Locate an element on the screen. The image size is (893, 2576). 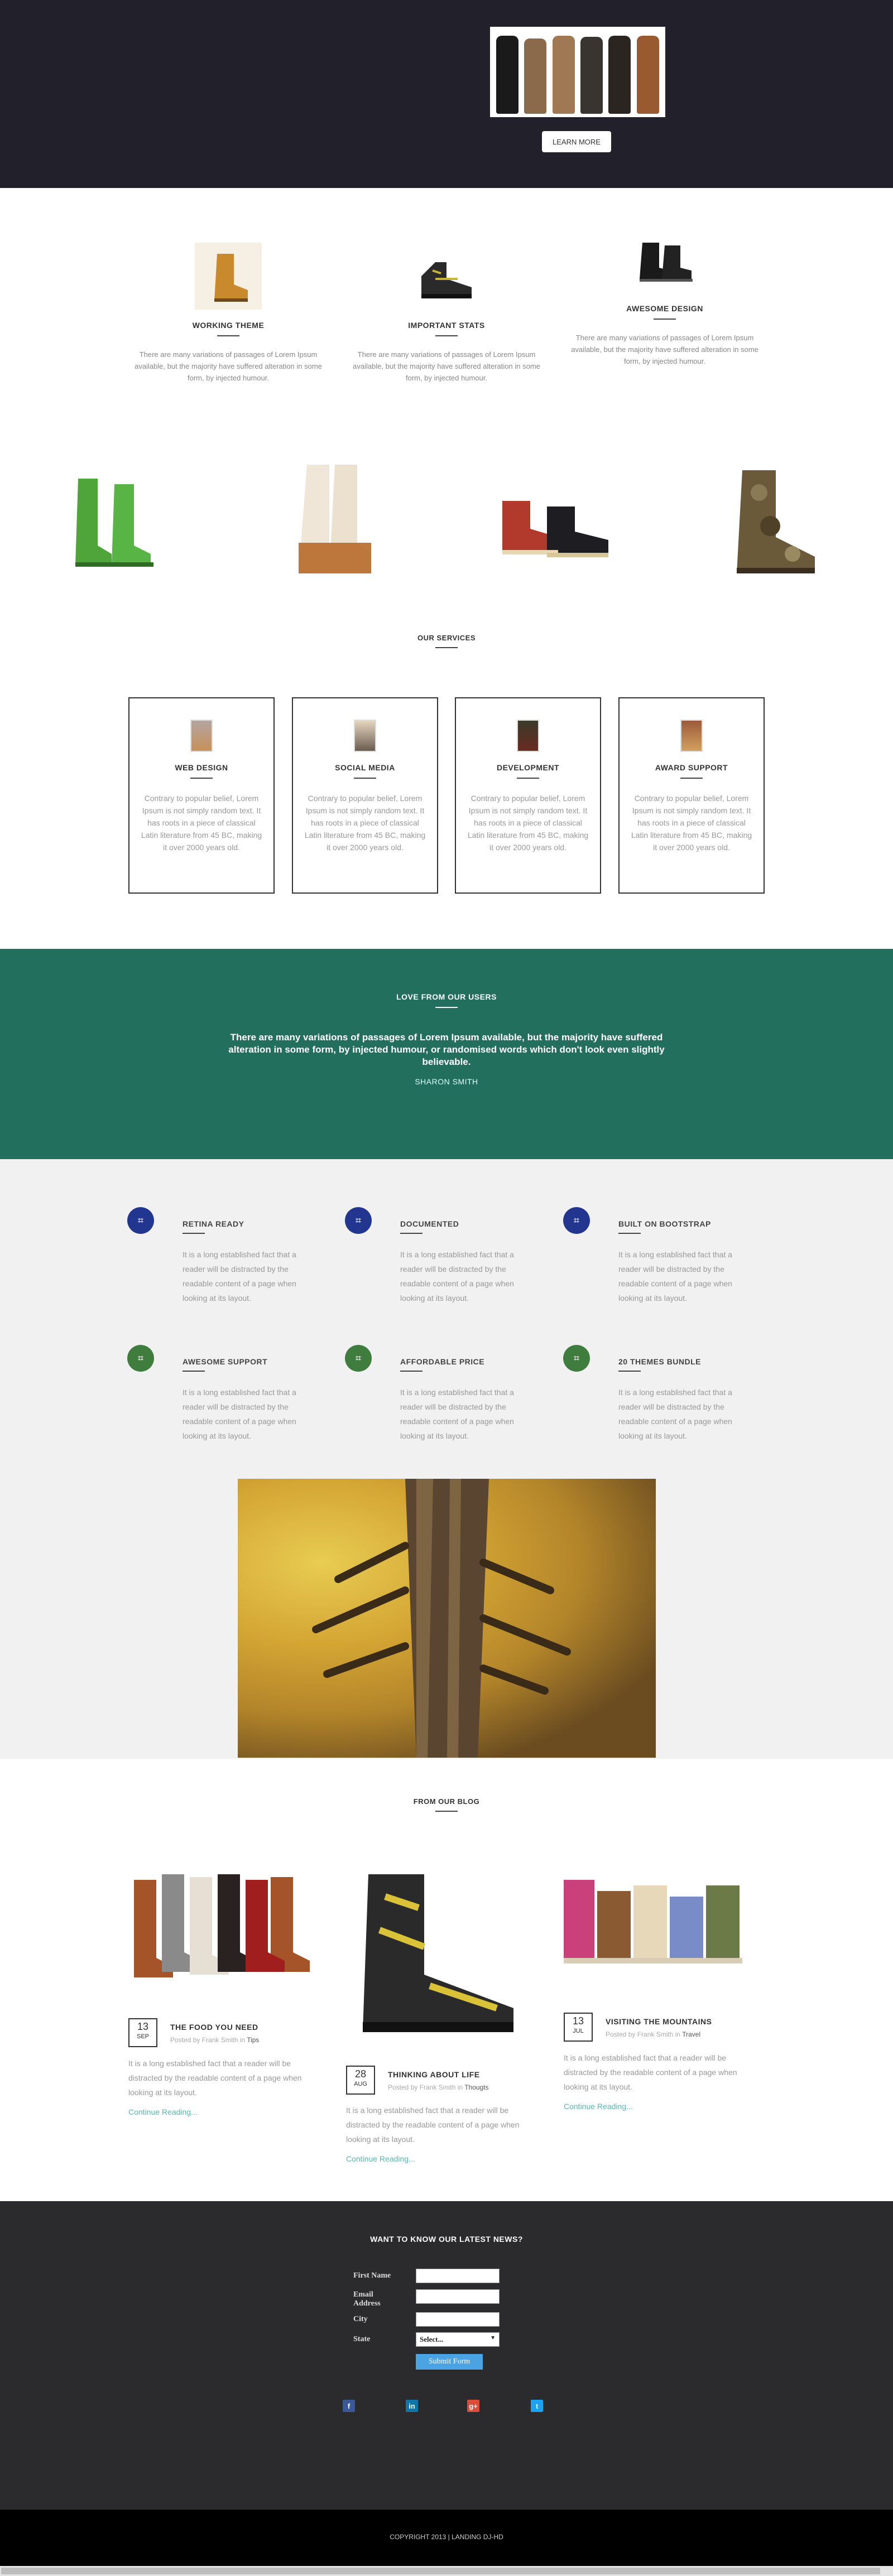
google-plus-icon: g+ is located at coordinates (473, 2406).